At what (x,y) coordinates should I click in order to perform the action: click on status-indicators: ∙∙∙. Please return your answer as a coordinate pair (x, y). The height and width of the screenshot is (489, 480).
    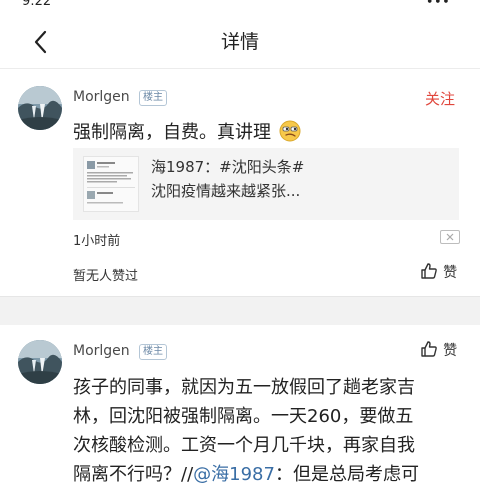
    Looking at the image, I should click on (437, 4).